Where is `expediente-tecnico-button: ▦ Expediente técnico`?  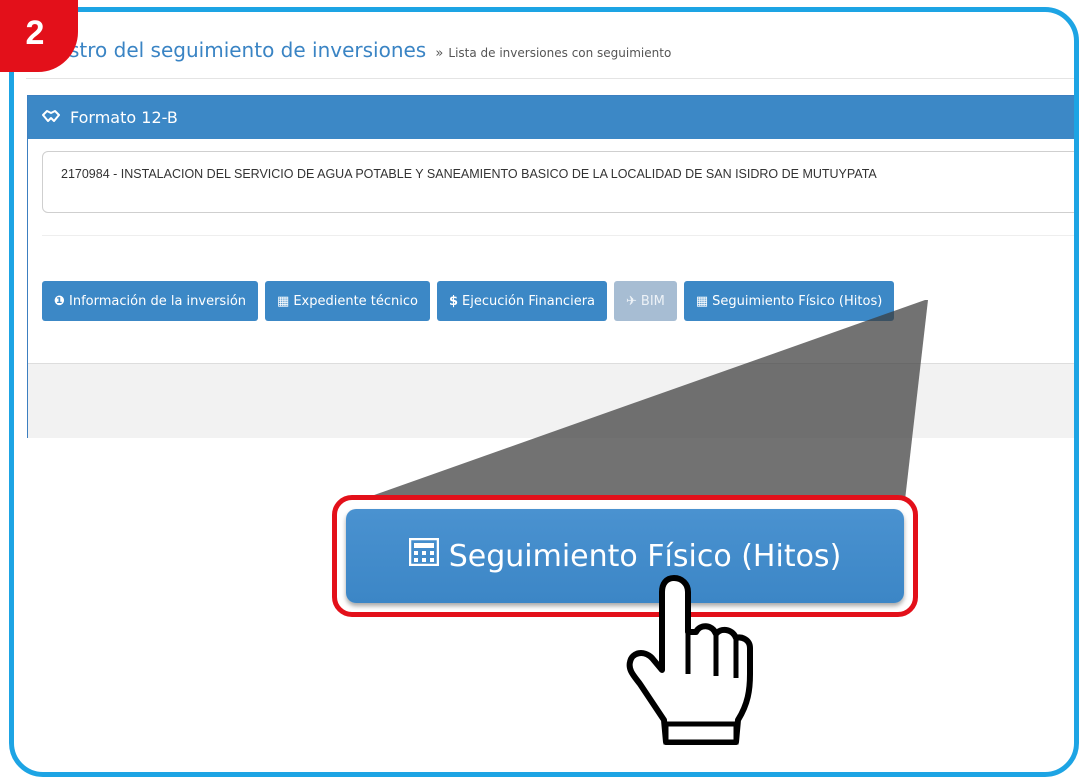 expediente-tecnico-button: ▦ Expediente técnico is located at coordinates (347, 301).